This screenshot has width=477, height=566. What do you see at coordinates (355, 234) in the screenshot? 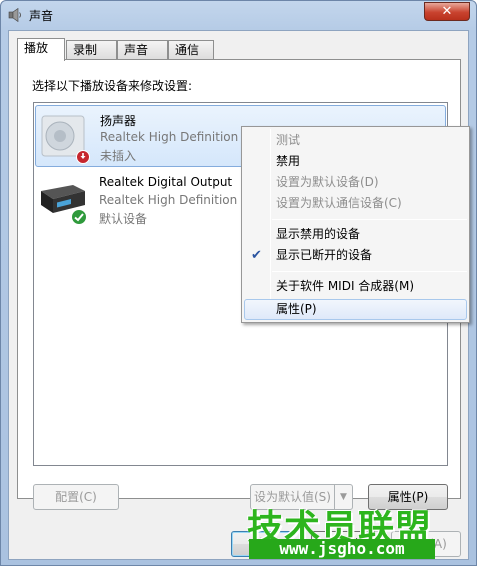
I see `menu-item-show-disabled: 显示禁用的设备` at bounding box center [355, 234].